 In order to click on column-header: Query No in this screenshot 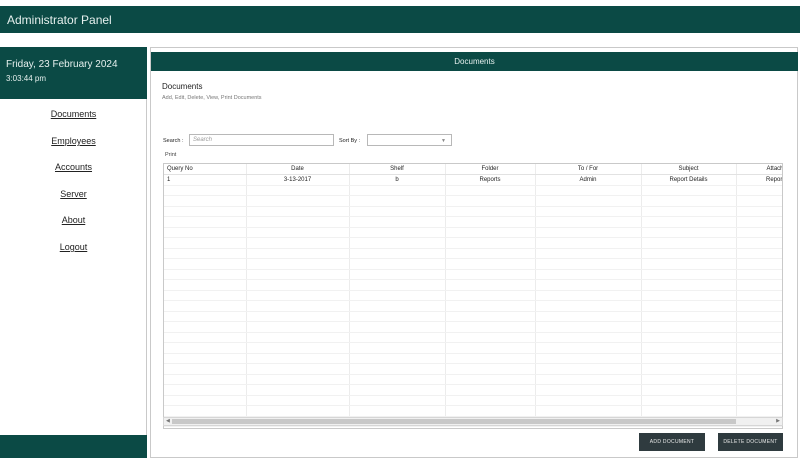, I will do `click(205, 169)`.